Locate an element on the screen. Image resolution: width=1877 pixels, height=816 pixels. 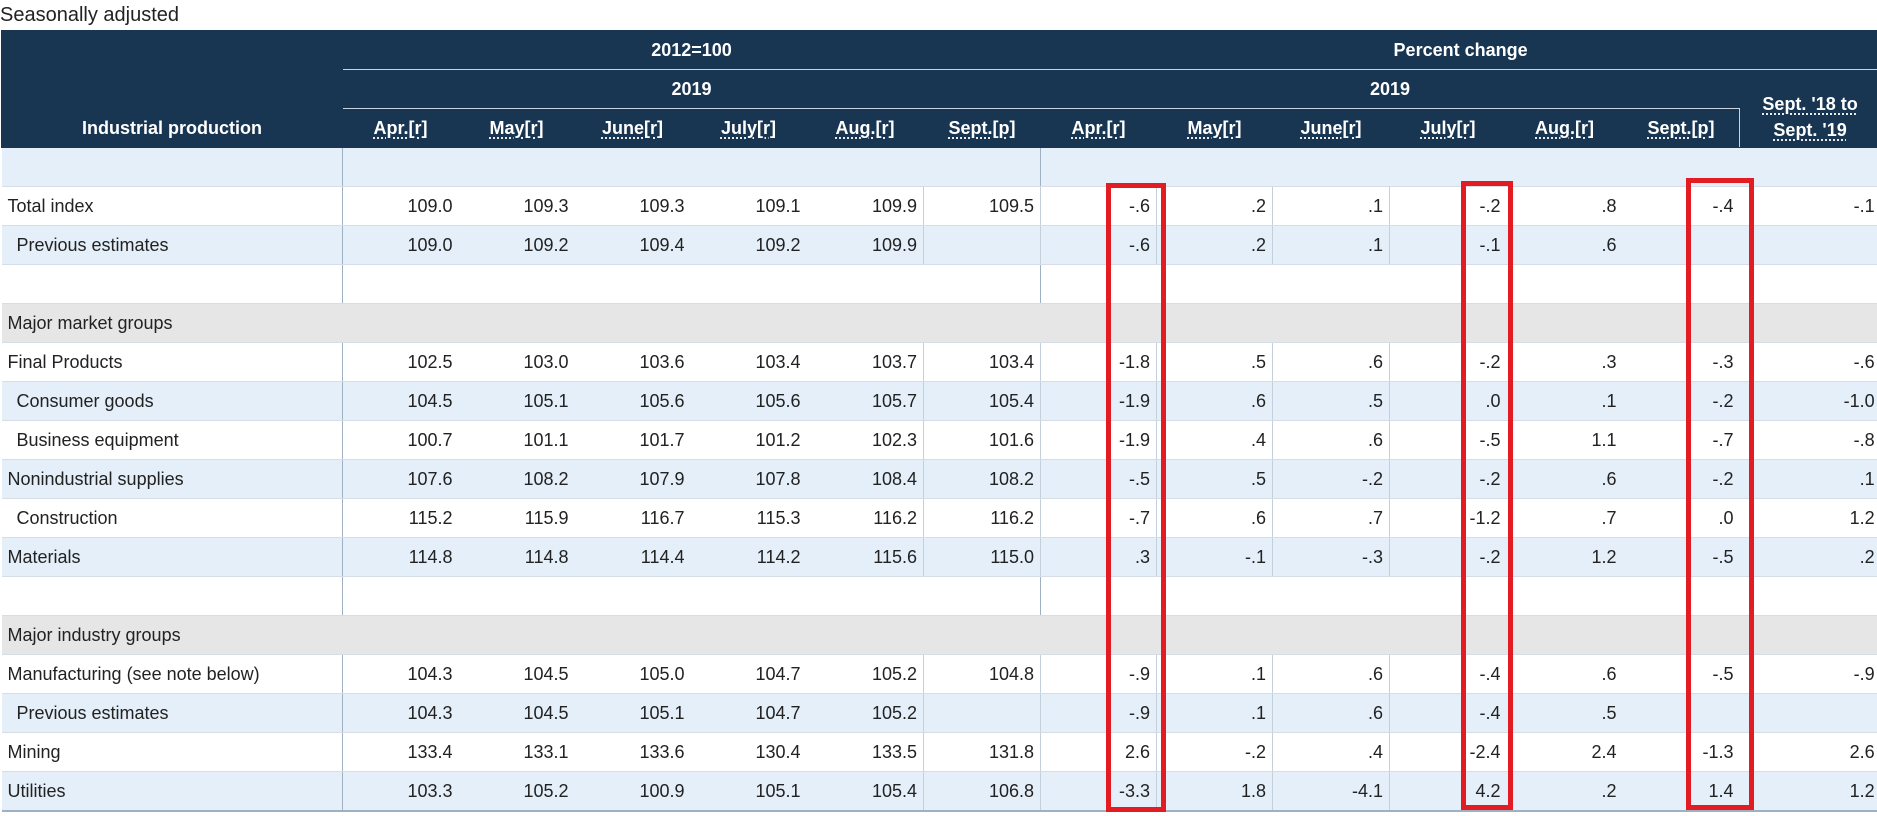
yoy-change-cell: .2 is located at coordinates (1808, 557).